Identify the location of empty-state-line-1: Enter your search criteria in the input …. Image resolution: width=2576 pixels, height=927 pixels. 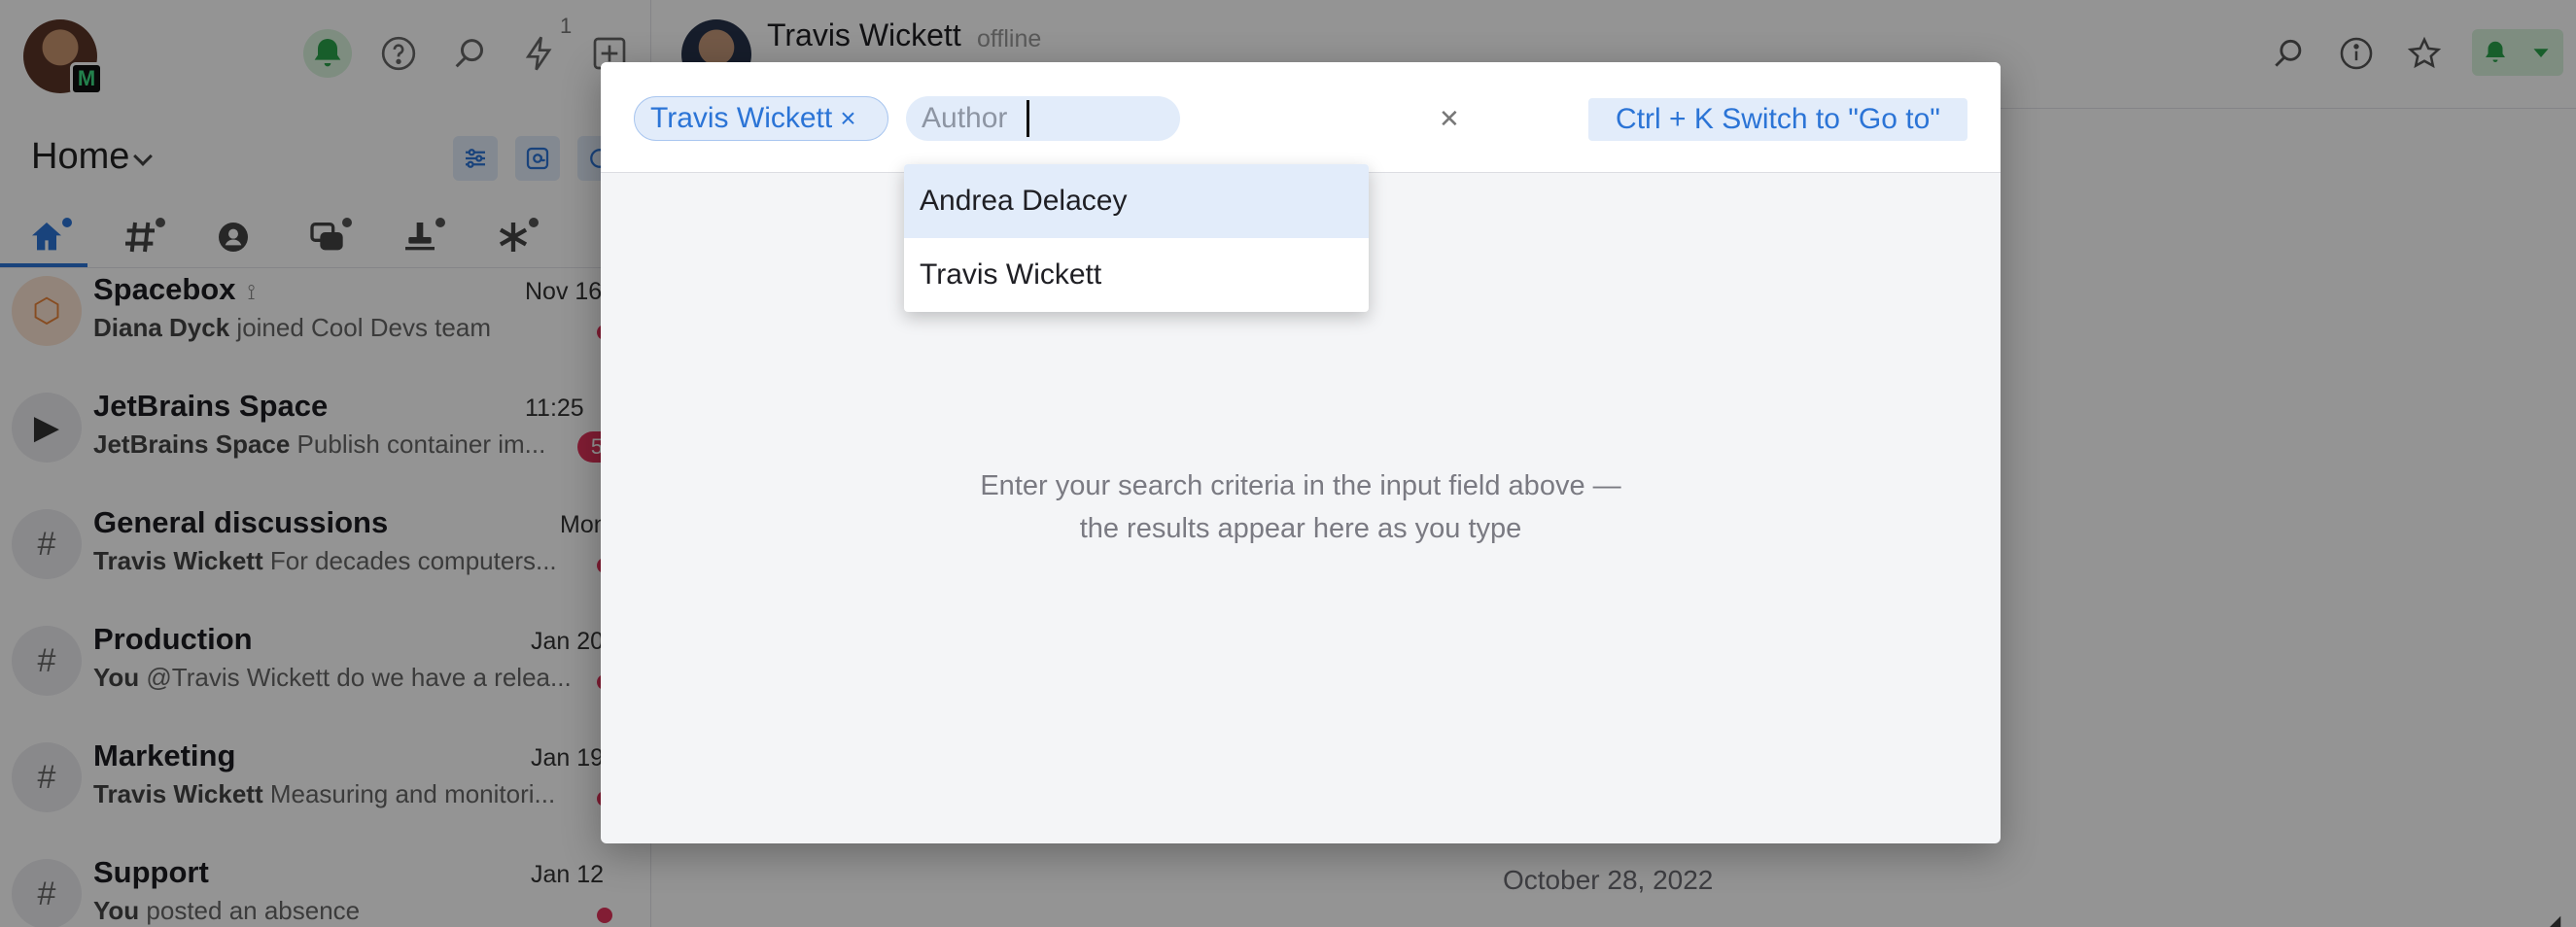
(1300, 485).